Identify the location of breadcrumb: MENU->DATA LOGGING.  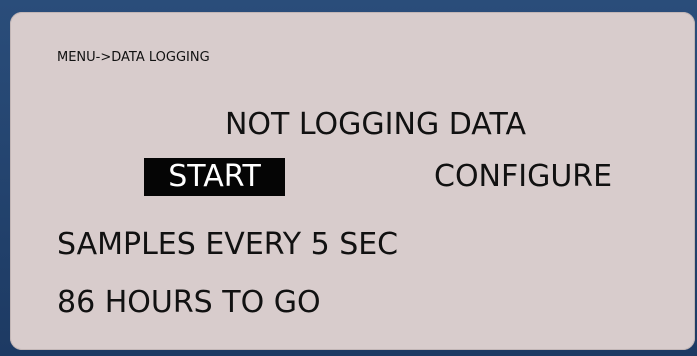
(133, 57).